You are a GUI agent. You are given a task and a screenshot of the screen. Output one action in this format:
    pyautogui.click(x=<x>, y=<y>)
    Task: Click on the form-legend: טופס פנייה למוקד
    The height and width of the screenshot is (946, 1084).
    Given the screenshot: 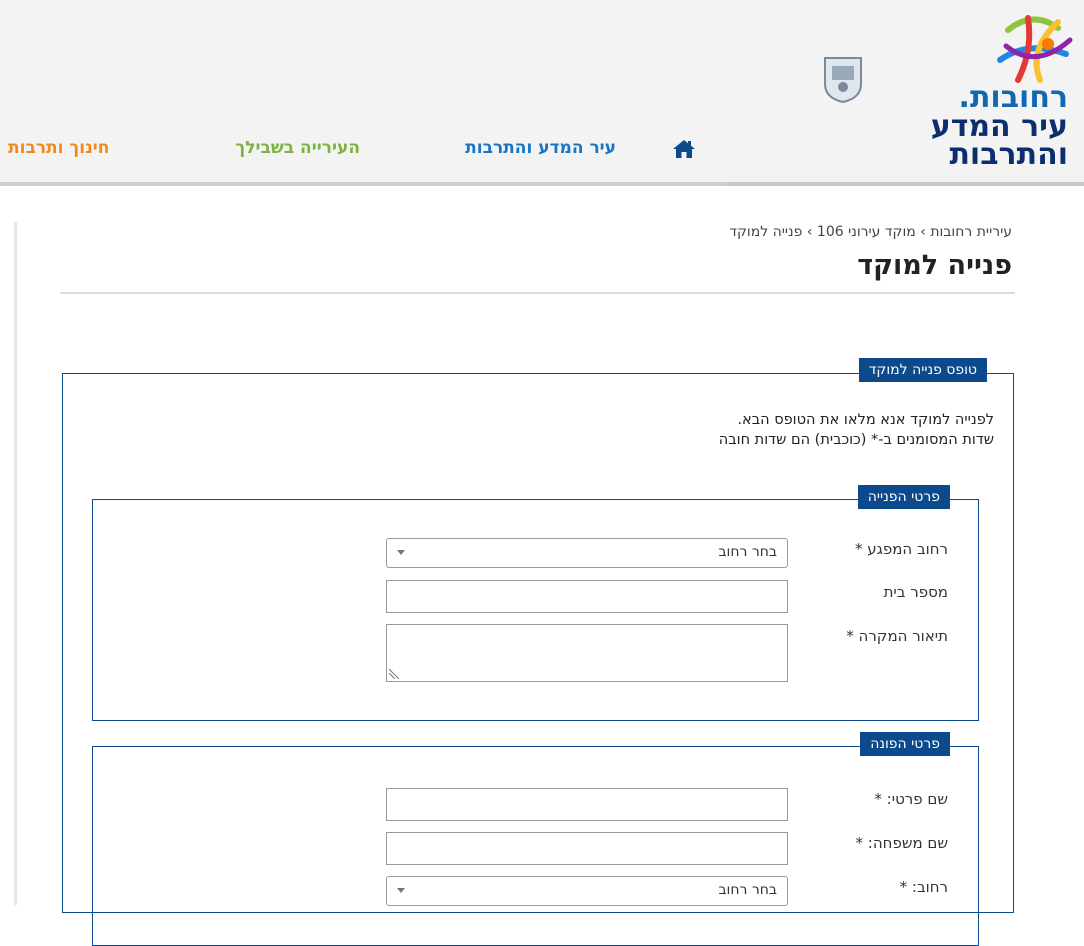 What is the action you would take?
    pyautogui.click(x=922, y=370)
    